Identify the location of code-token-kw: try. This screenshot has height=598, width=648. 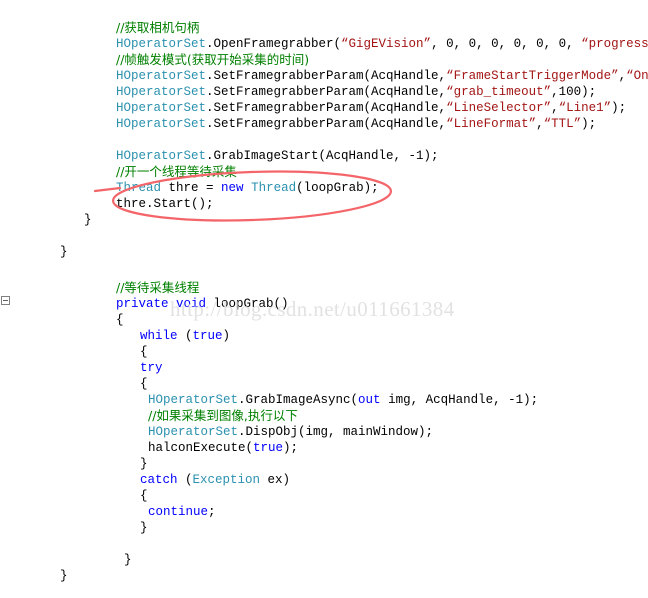
(151, 368).